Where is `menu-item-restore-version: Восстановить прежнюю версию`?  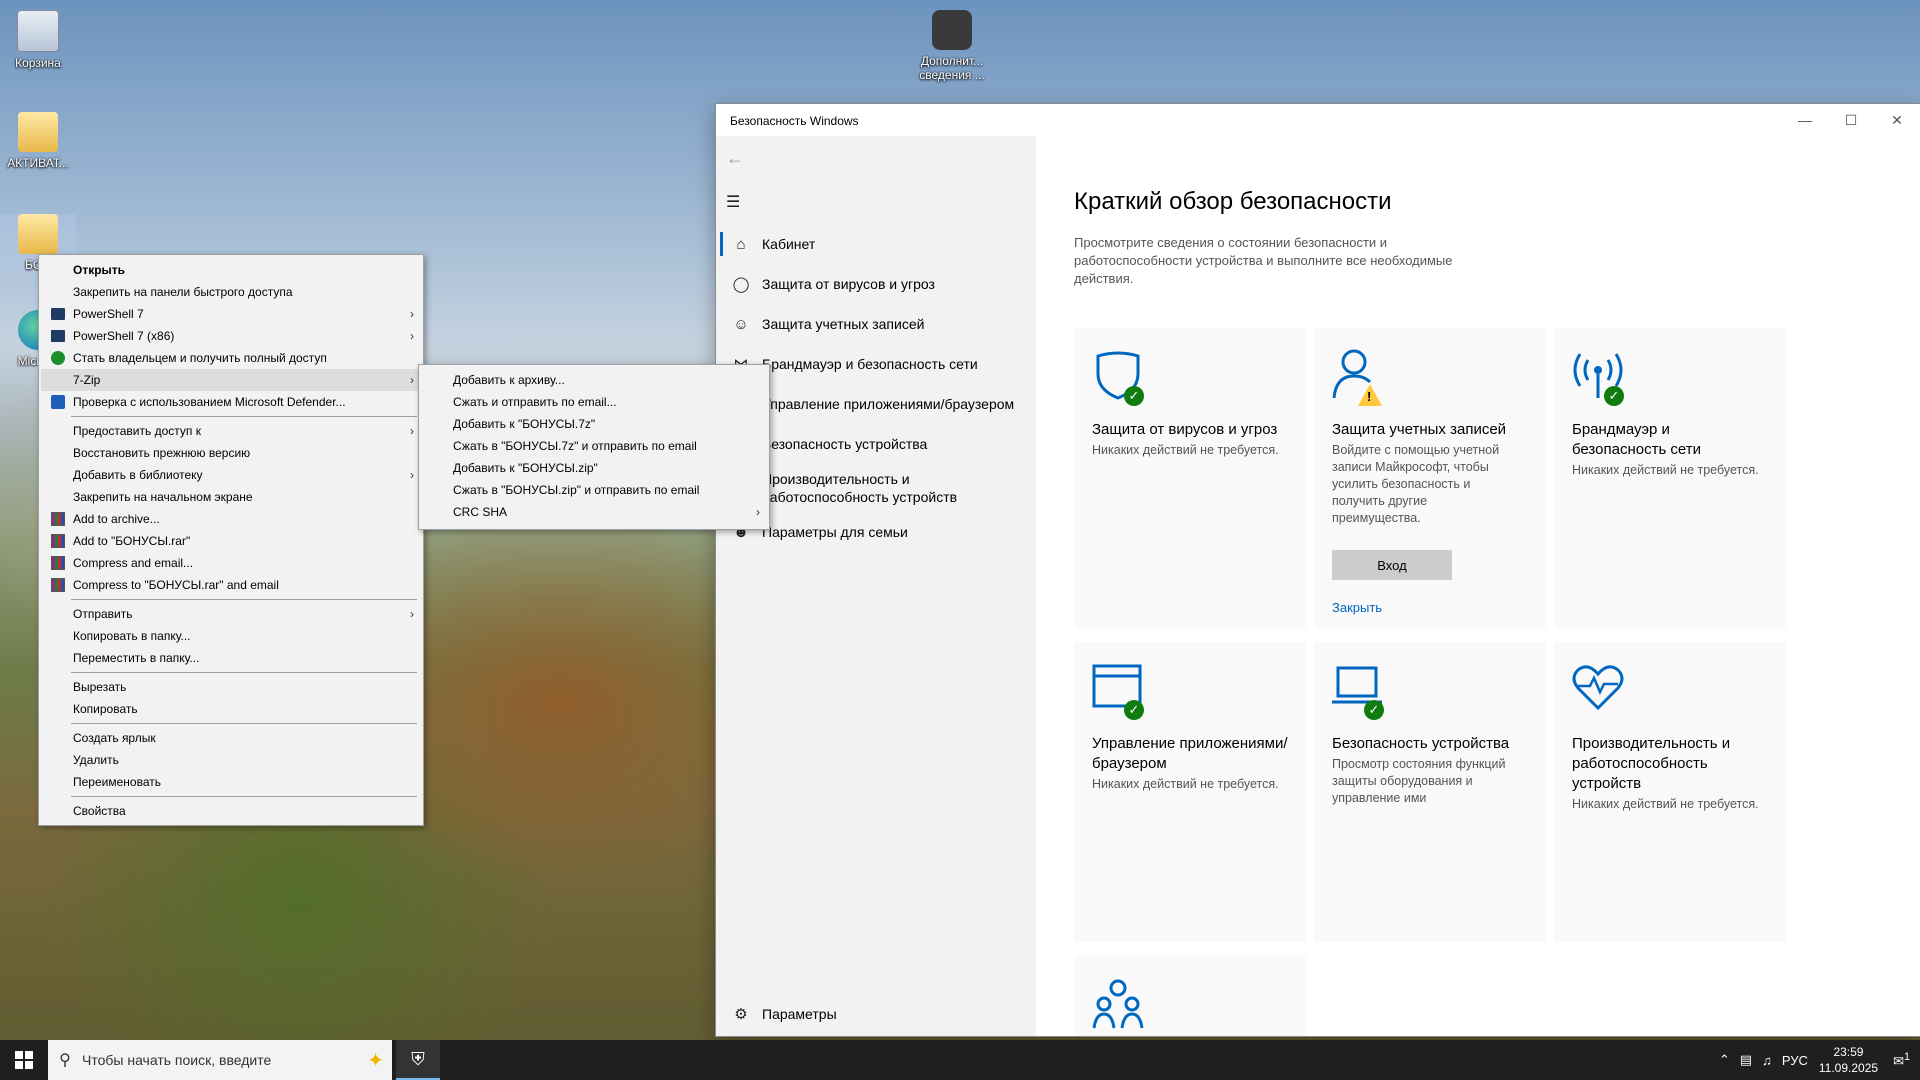
menu-item-restore-version: Восстановить прежнюю версию is located at coordinates (231, 453).